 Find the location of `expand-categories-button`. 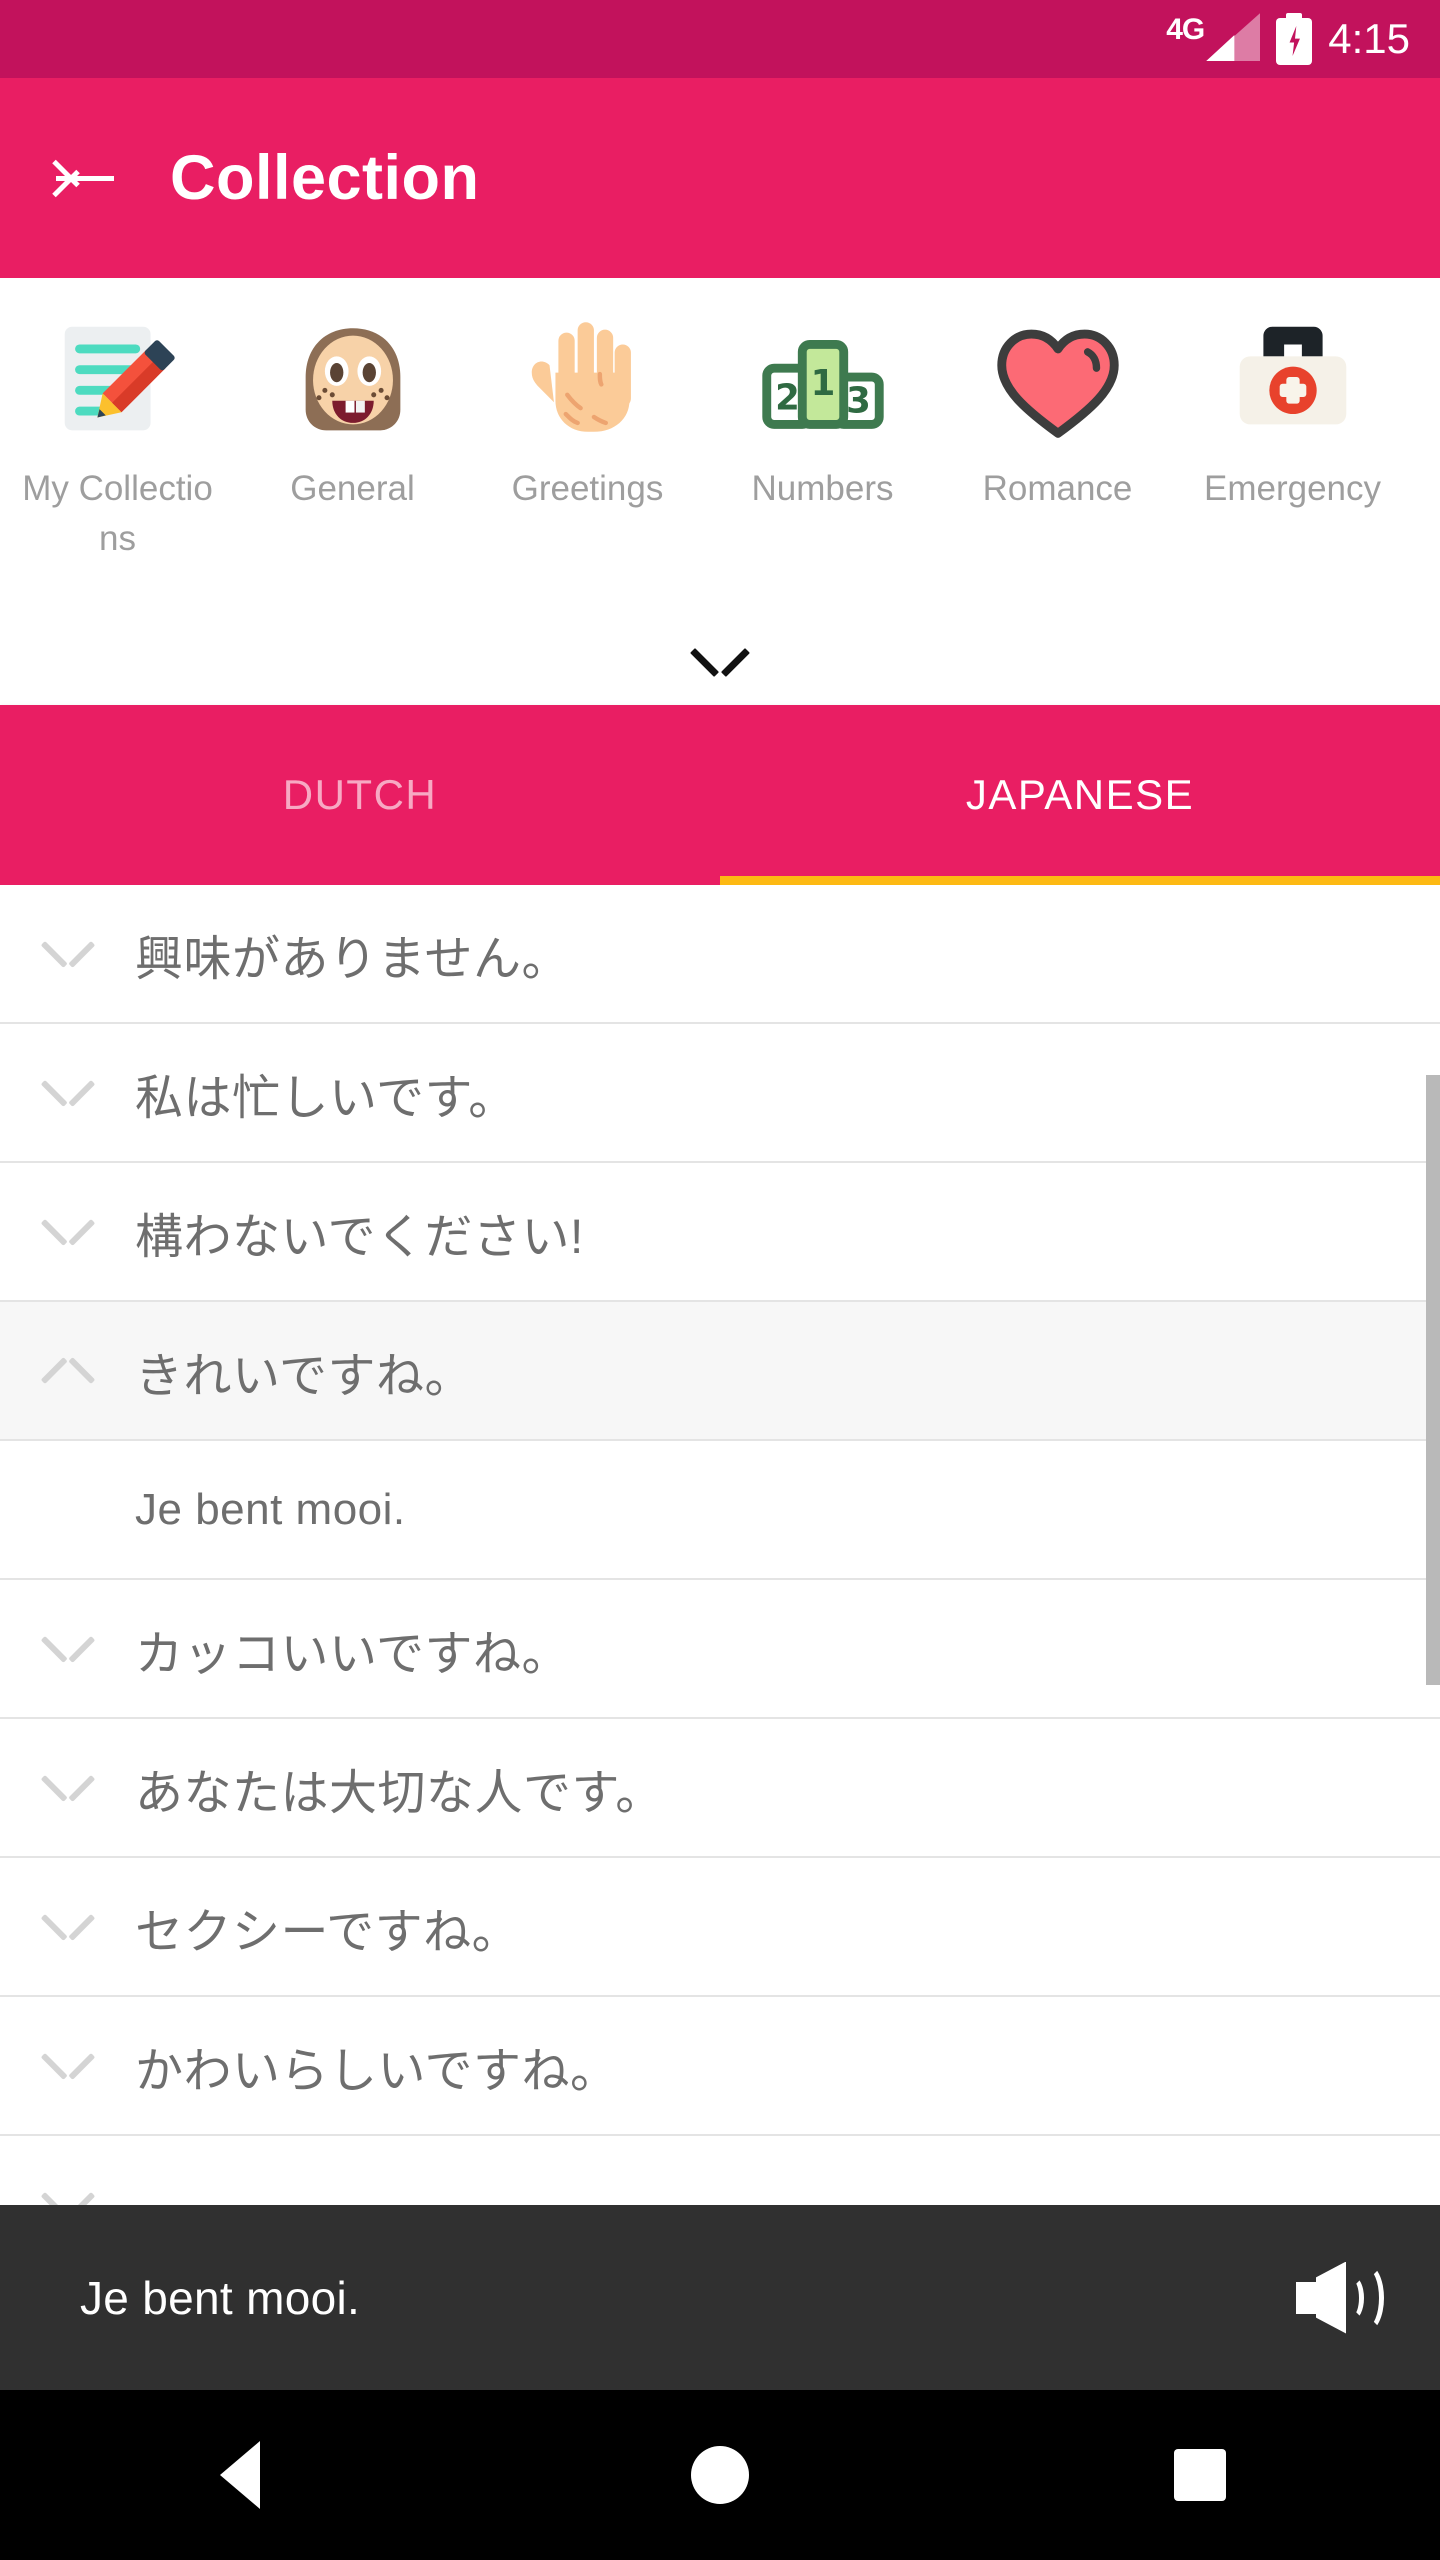

expand-categories-button is located at coordinates (720, 662).